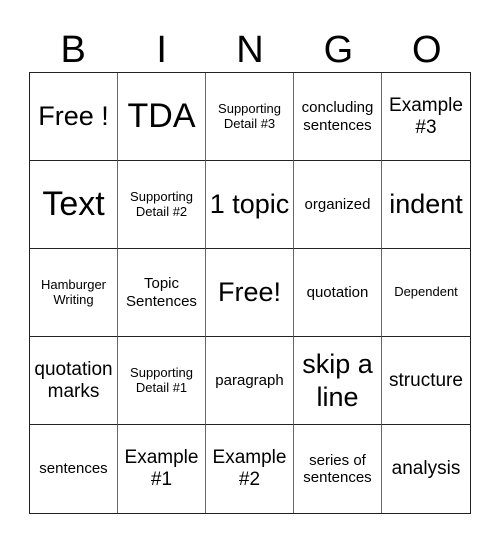 The image size is (500, 544). Describe the element at coordinates (250, 205) in the screenshot. I see `bingo-cell: 1 topic` at that location.